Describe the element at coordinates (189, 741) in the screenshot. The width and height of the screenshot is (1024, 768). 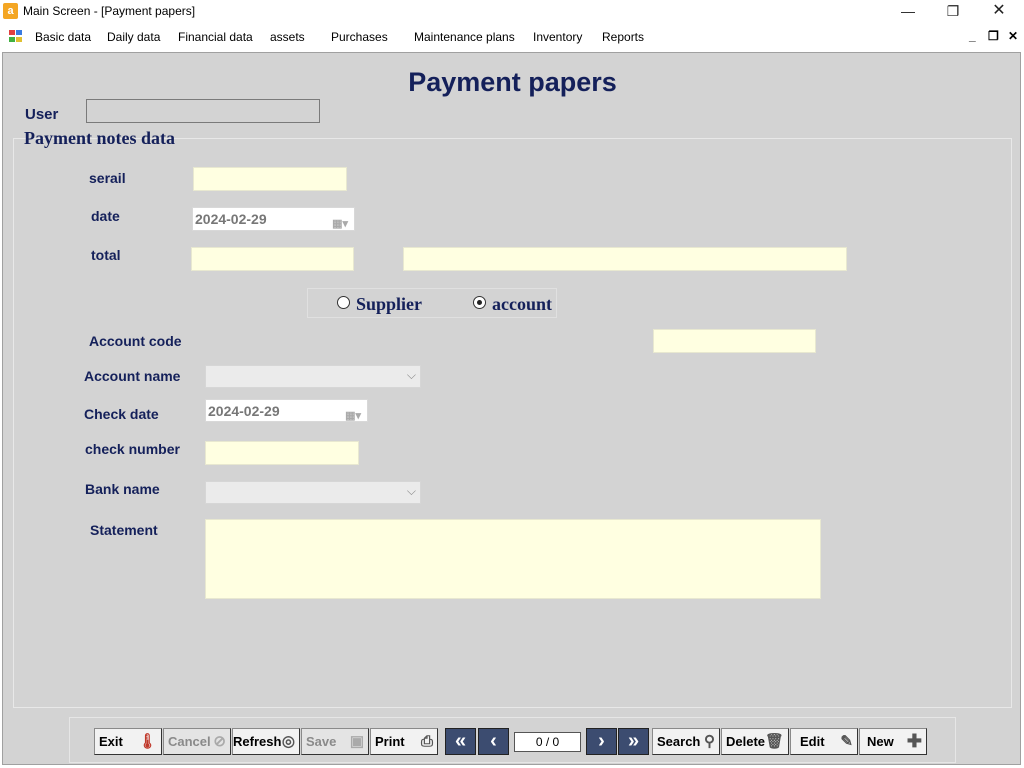
I see `cancel-label: Cancel` at that location.